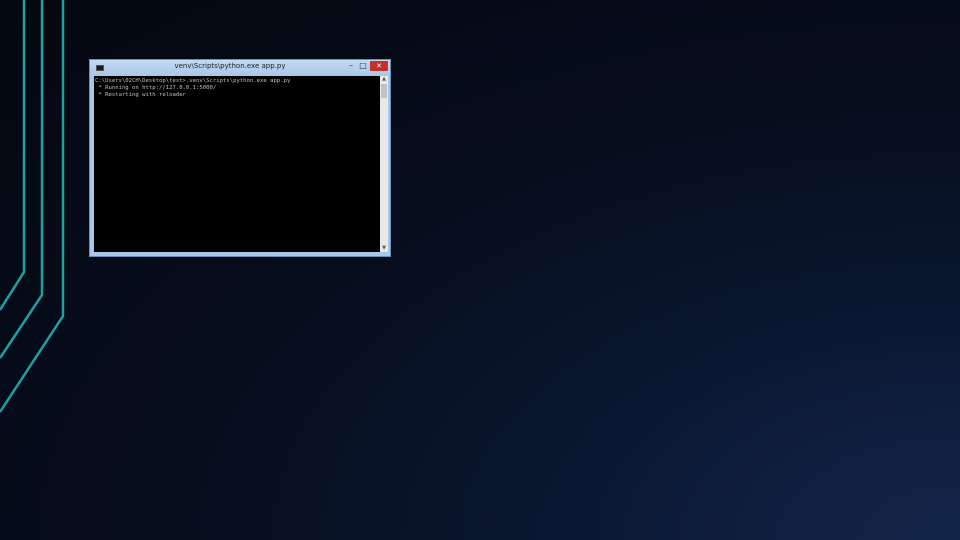 This screenshot has height=540, width=960. What do you see at coordinates (384, 79) in the screenshot?
I see `scroll-up-arrow-icon: ▲` at bounding box center [384, 79].